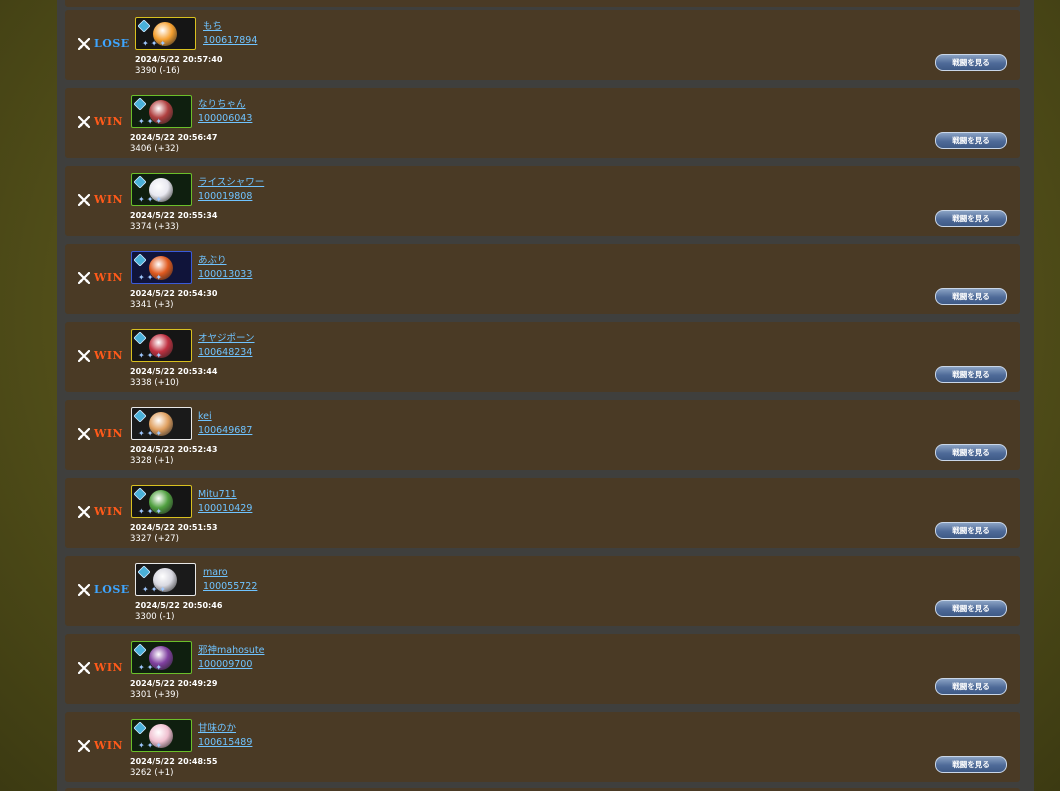 The image size is (1060, 791). What do you see at coordinates (230, 41) in the screenshot?
I see `opponent-id-link: 100617894` at bounding box center [230, 41].